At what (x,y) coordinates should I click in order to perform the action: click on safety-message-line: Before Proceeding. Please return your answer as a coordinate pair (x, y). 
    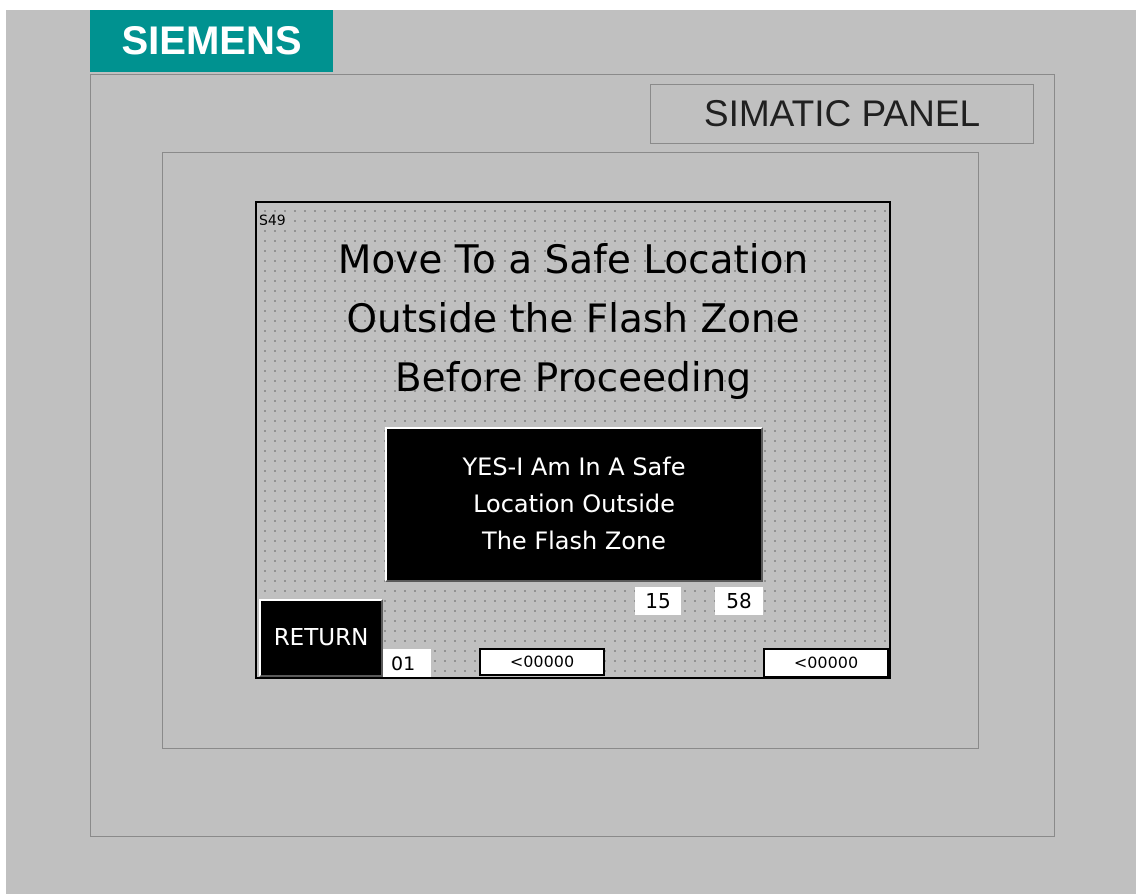
    Looking at the image, I should click on (573, 378).